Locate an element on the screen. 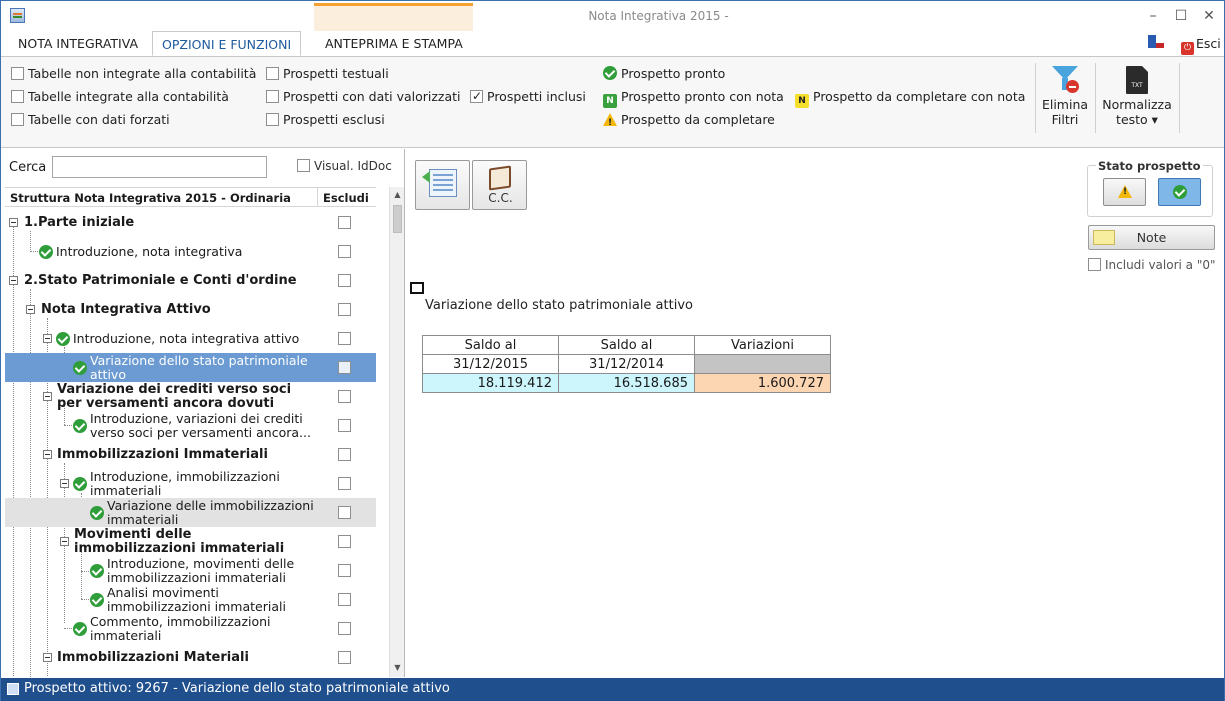  stato-da-completare-button is located at coordinates (1124, 192).